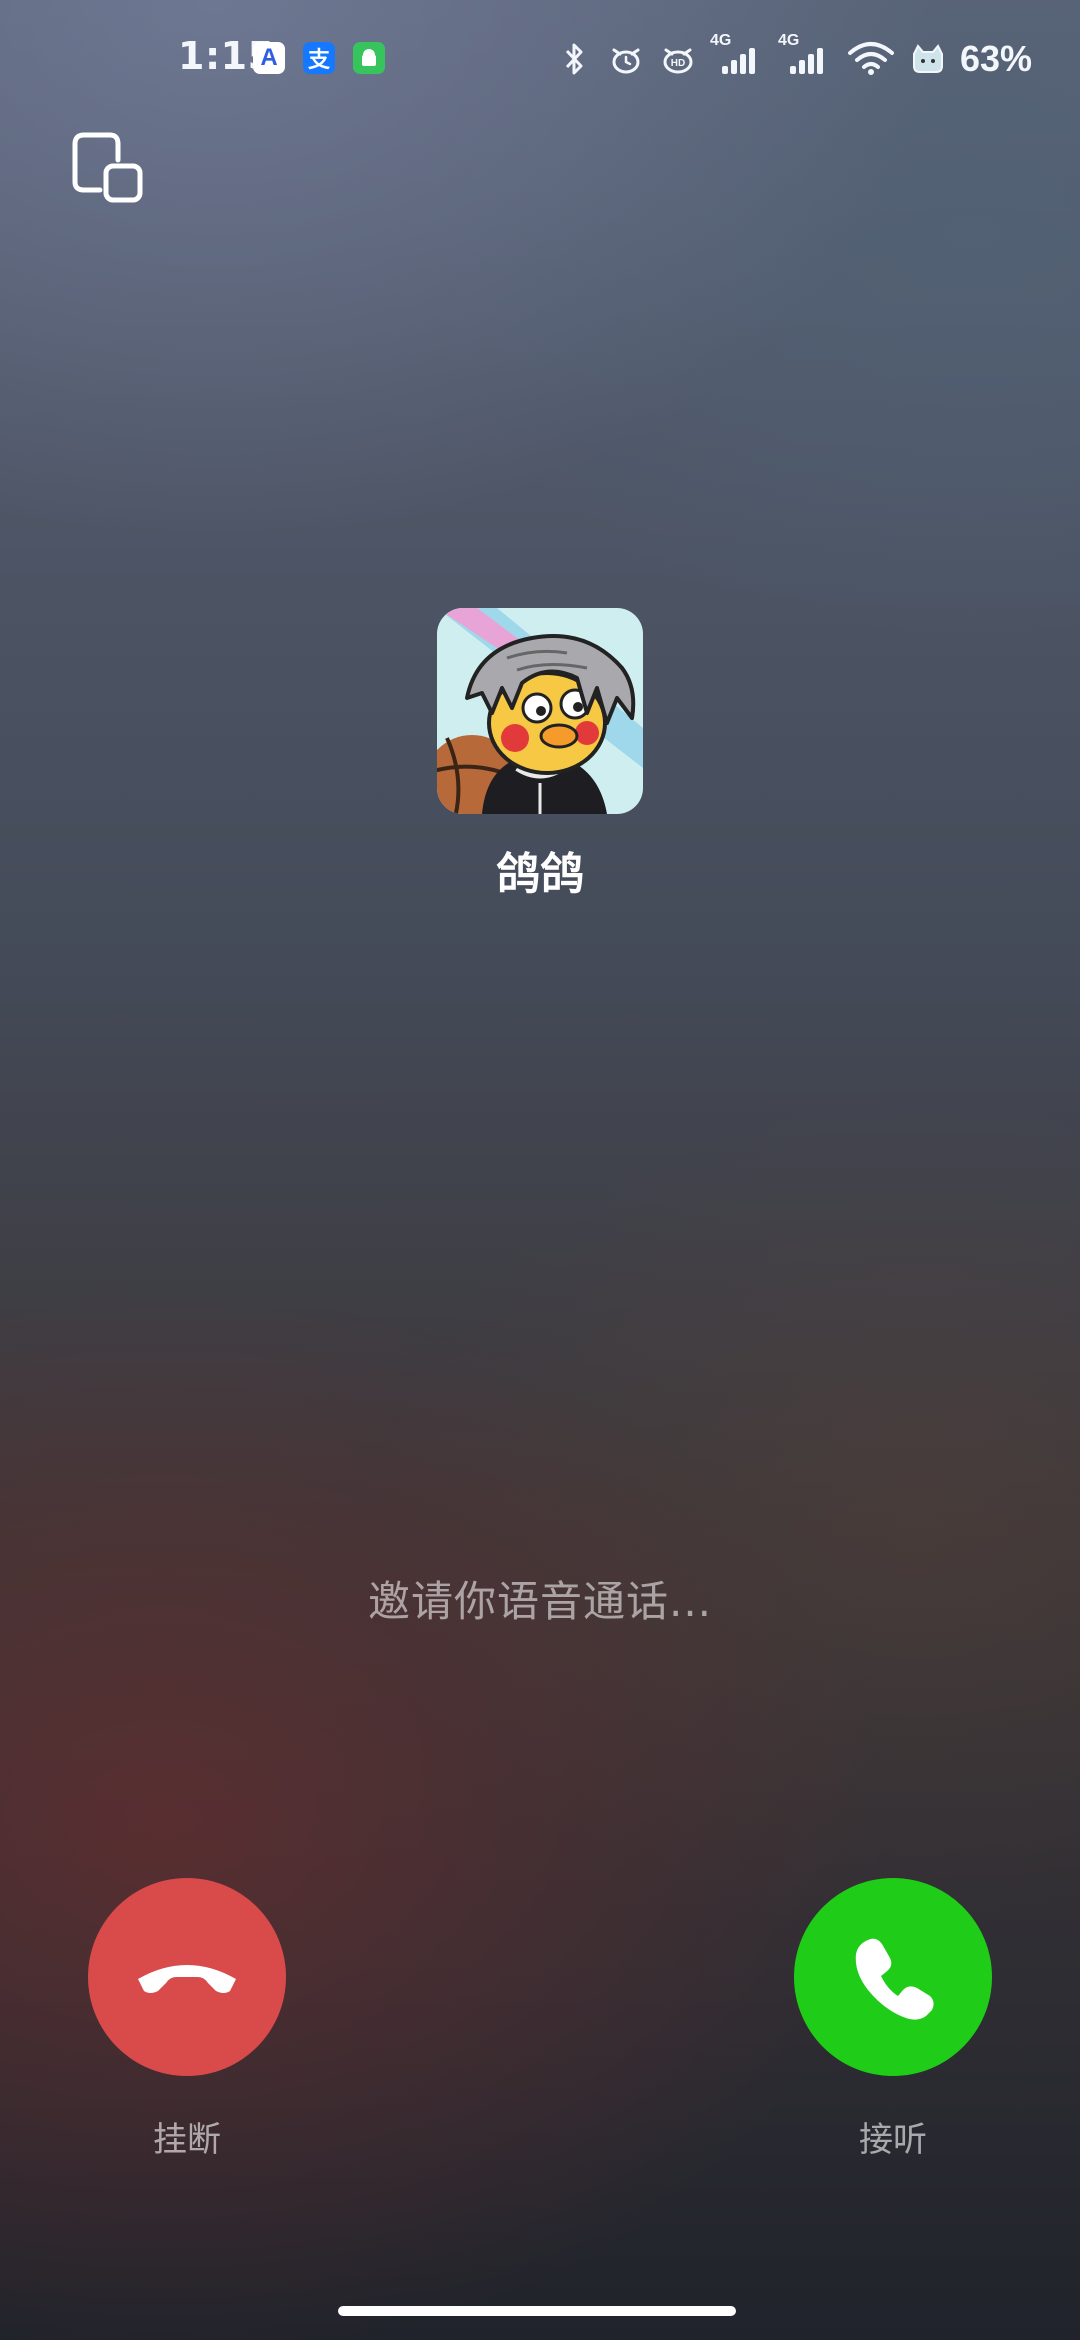 This screenshot has height=2340, width=1080. What do you see at coordinates (540, 874) in the screenshot?
I see `caller-name: 鸽鸽` at bounding box center [540, 874].